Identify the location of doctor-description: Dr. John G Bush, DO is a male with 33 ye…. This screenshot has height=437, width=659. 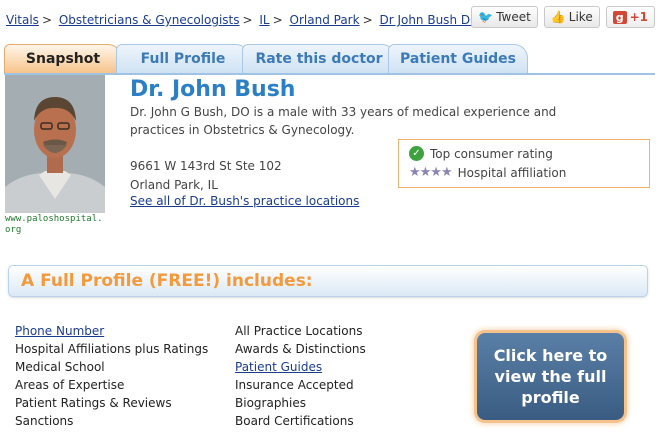
(343, 121).